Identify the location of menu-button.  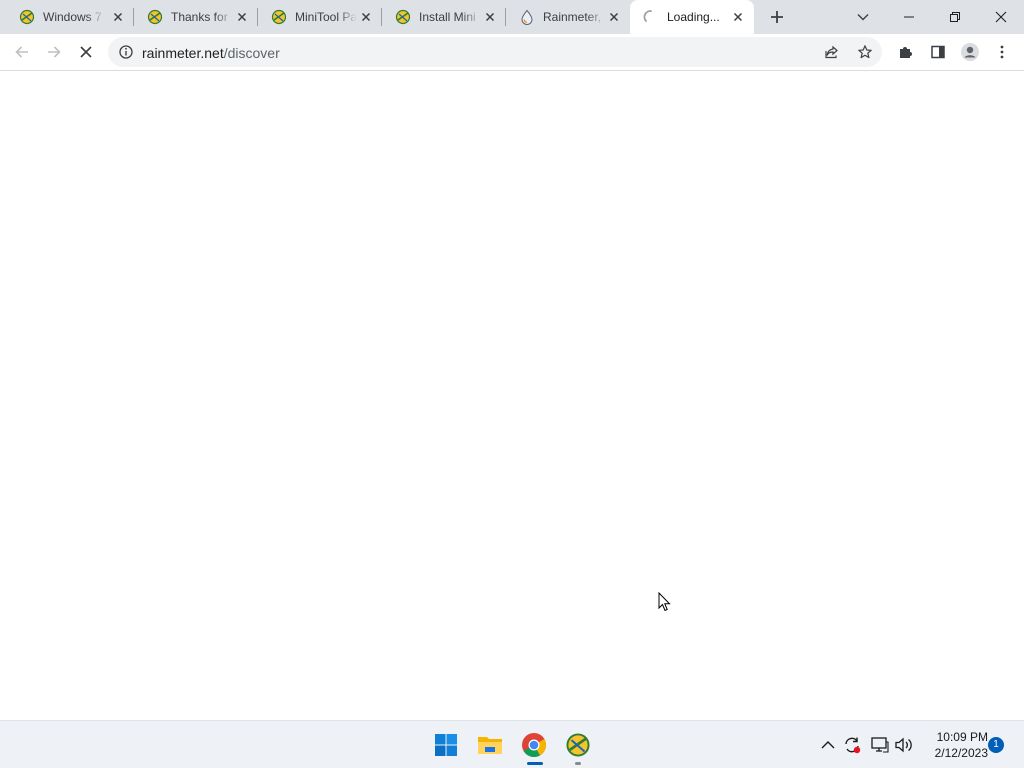
(1002, 52).